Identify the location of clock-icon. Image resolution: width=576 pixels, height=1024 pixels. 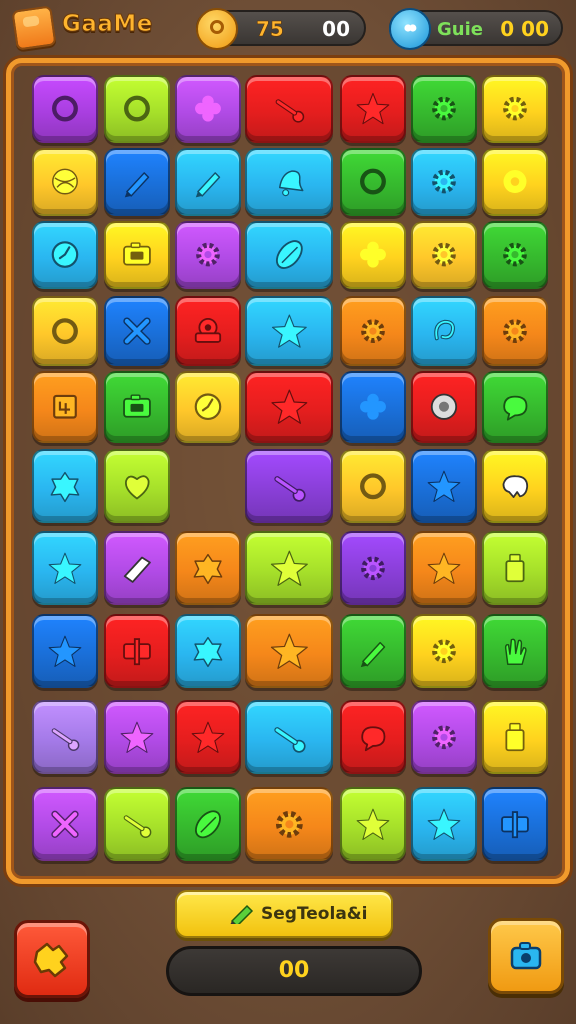
(65, 255).